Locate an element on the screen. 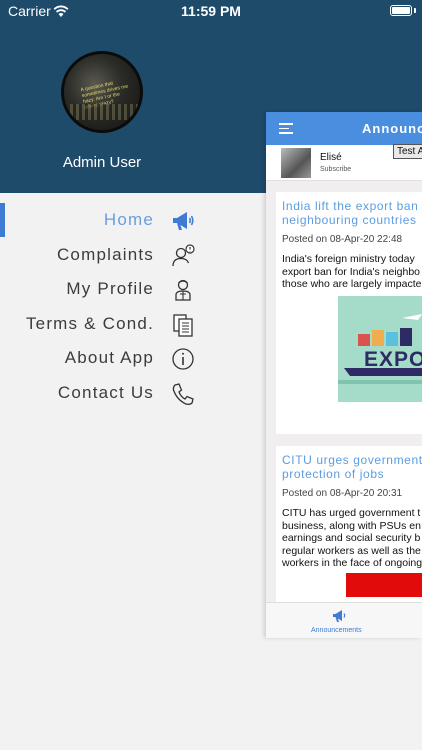 This screenshot has height=750, width=422. image-caption: EXPO is located at coordinates (393, 359).